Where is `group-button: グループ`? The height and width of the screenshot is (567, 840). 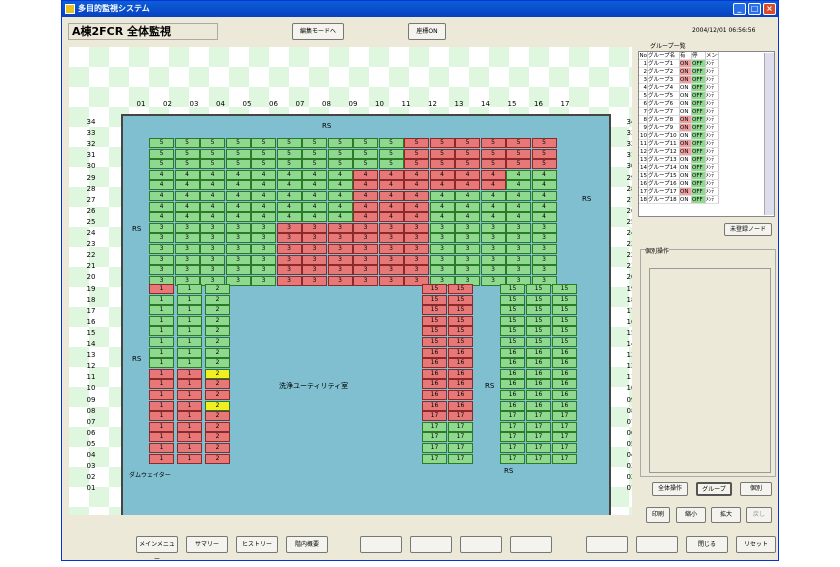
group-button: グループ is located at coordinates (714, 489).